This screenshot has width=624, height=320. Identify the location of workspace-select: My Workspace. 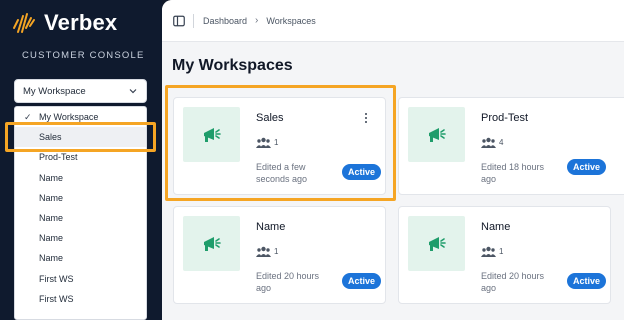
(80, 91).